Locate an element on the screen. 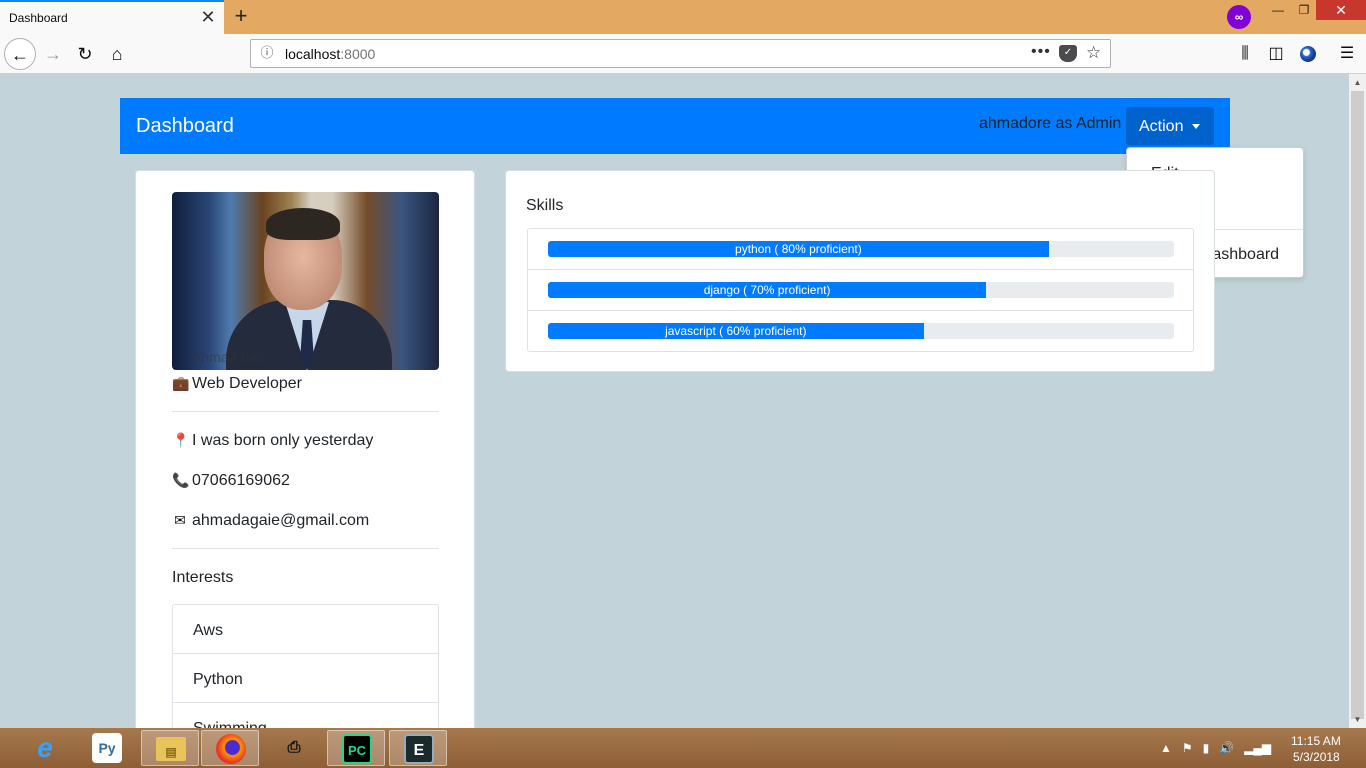  skill-progress-track: python ( 80% proficient) is located at coordinates (861, 249).